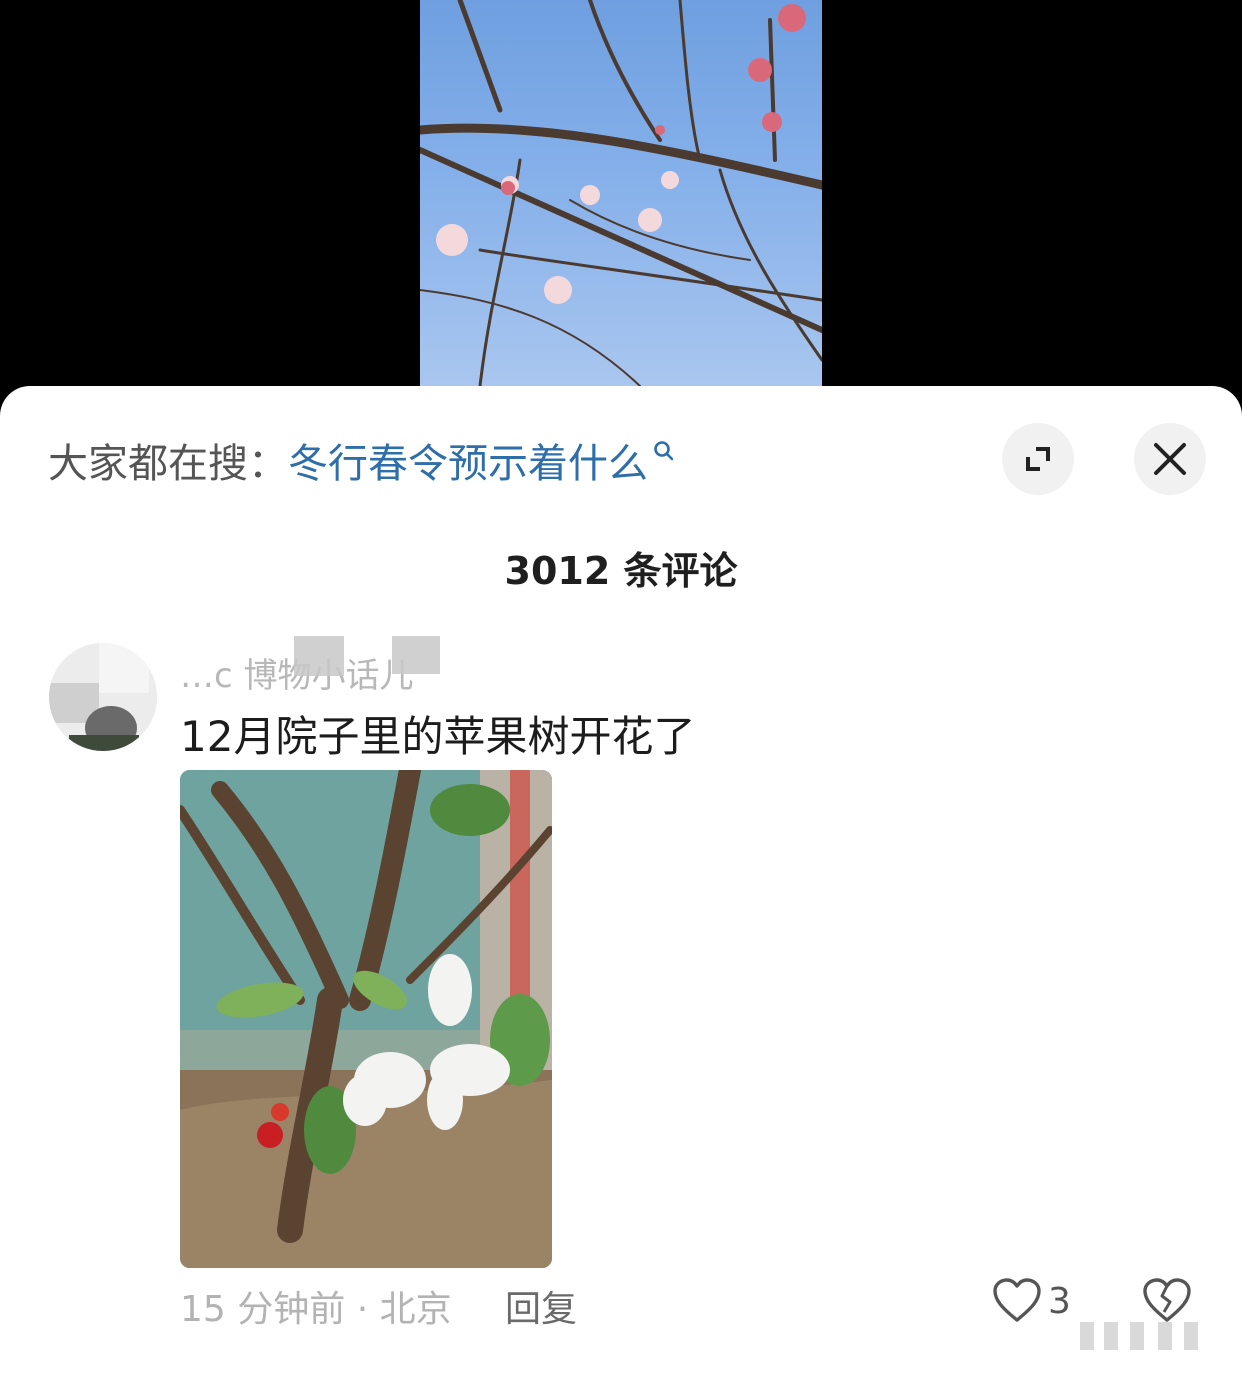 The width and height of the screenshot is (1242, 1380). I want to click on expand-button, so click(1038, 459).